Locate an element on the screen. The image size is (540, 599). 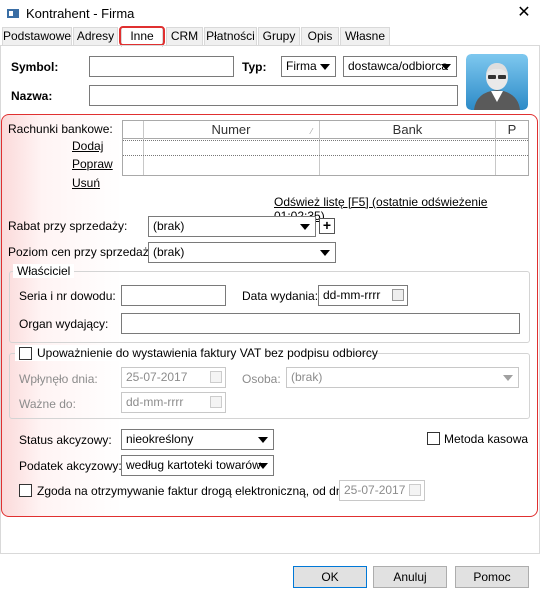
typ-label: Typ: is located at coordinates (254, 67).